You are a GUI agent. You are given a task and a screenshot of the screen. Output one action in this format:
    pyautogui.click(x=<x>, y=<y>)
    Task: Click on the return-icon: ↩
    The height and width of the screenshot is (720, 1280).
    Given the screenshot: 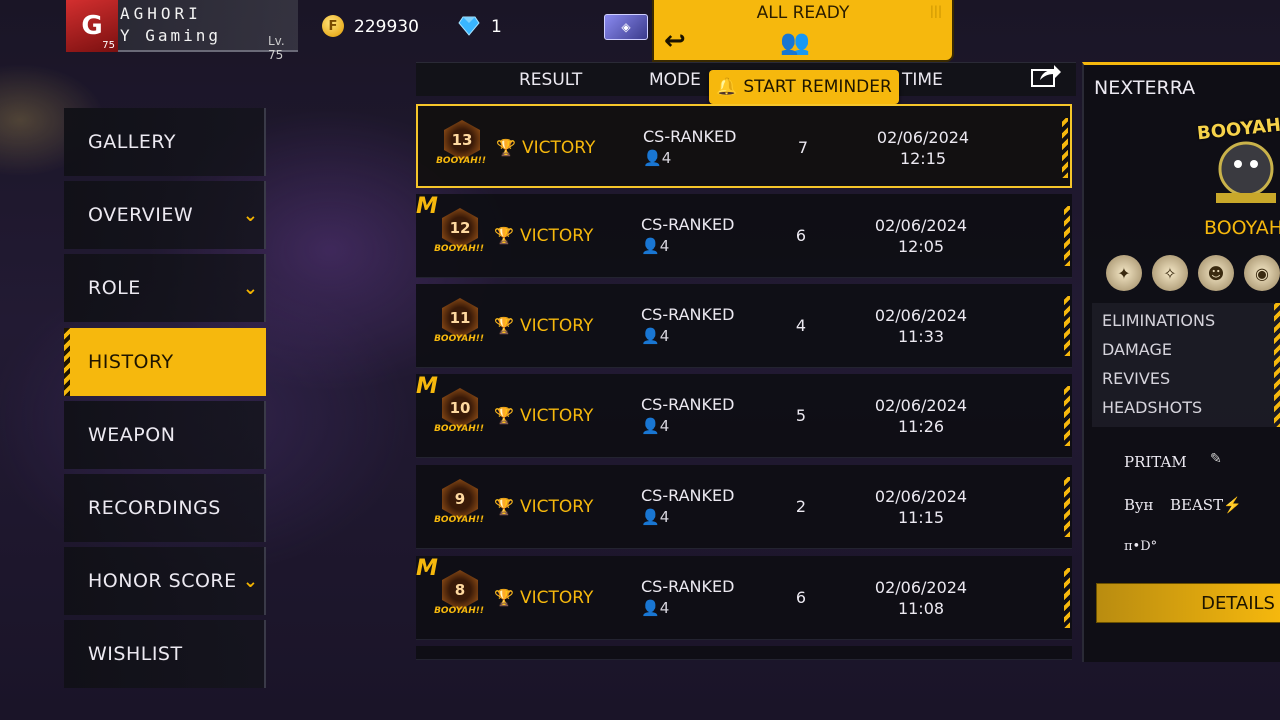 What is the action you would take?
    pyautogui.click(x=675, y=41)
    